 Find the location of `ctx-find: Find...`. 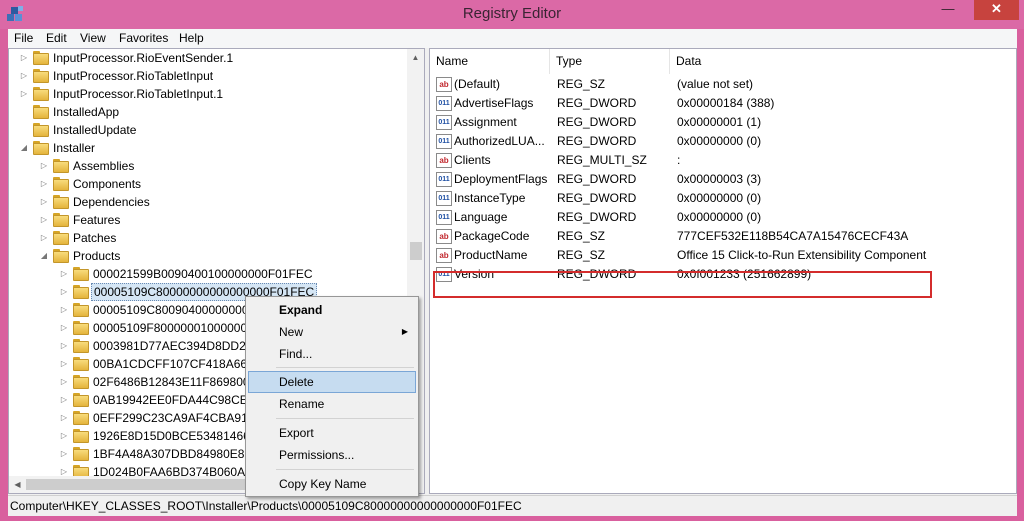

ctx-find: Find... is located at coordinates (332, 354).